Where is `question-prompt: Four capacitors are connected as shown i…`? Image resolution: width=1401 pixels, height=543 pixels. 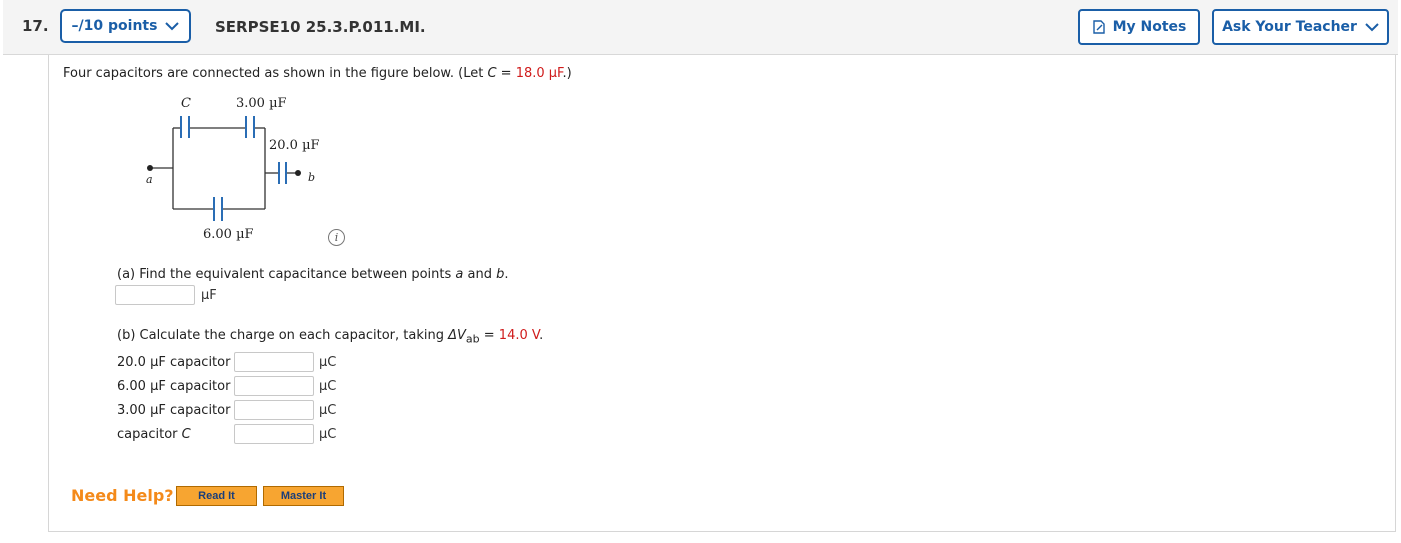
question-prompt: Four capacitors are connected as shown i… is located at coordinates (317, 73).